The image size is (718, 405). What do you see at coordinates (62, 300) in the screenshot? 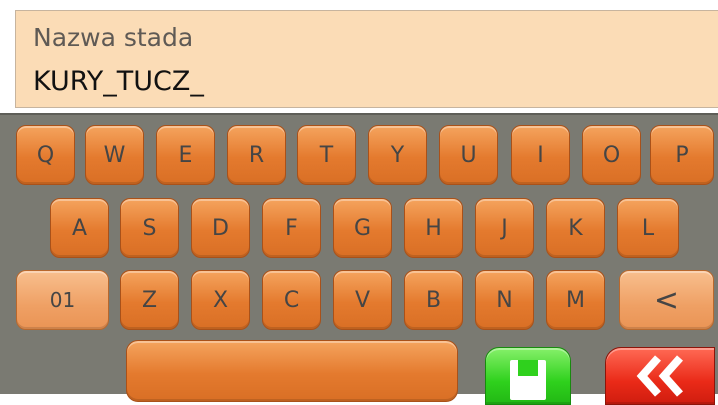
I see `mode-switch-key: 01` at bounding box center [62, 300].